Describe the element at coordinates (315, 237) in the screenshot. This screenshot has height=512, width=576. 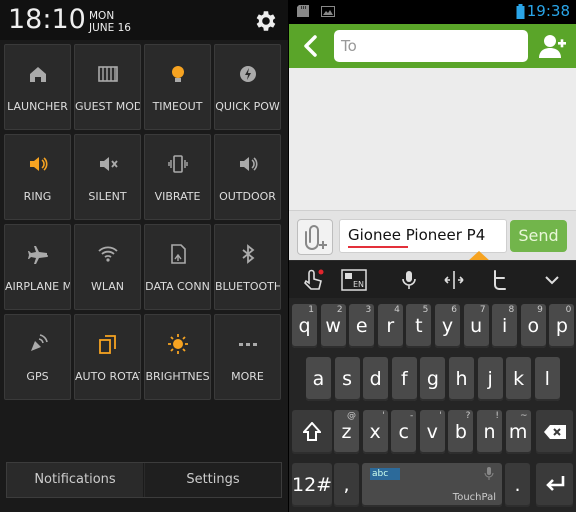
I see `attach-icon` at that location.